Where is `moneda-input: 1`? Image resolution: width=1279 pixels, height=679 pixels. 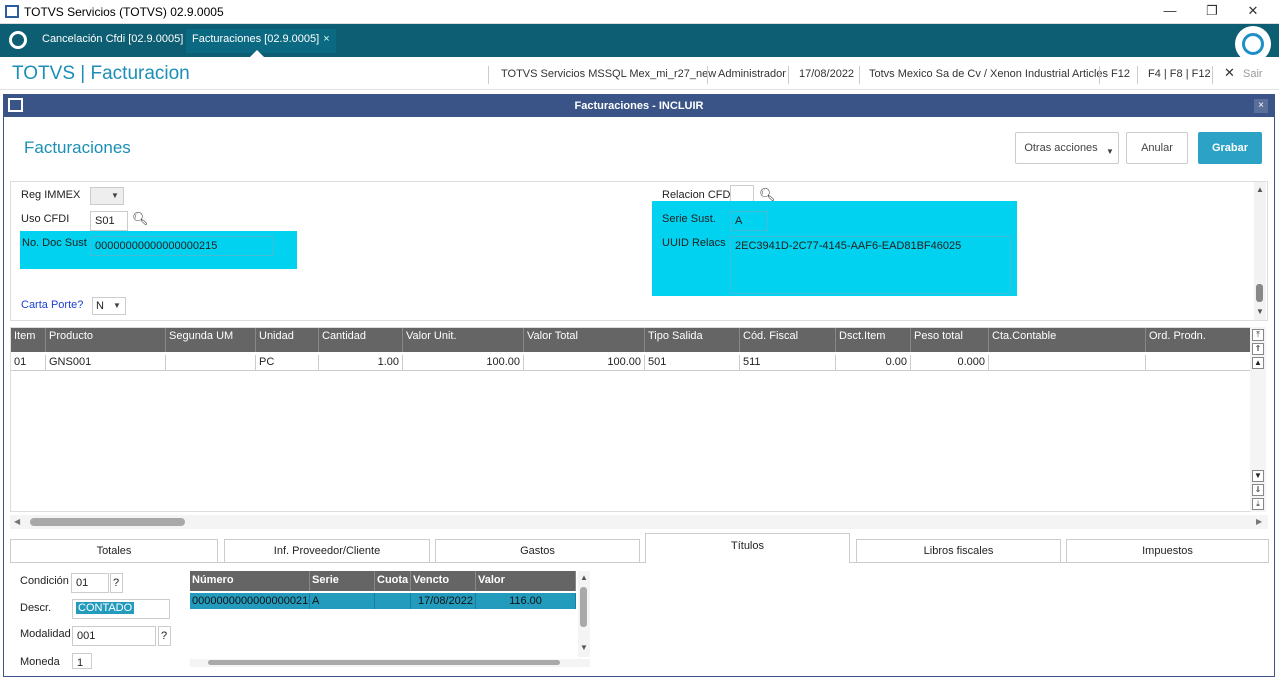 moneda-input: 1 is located at coordinates (82, 661).